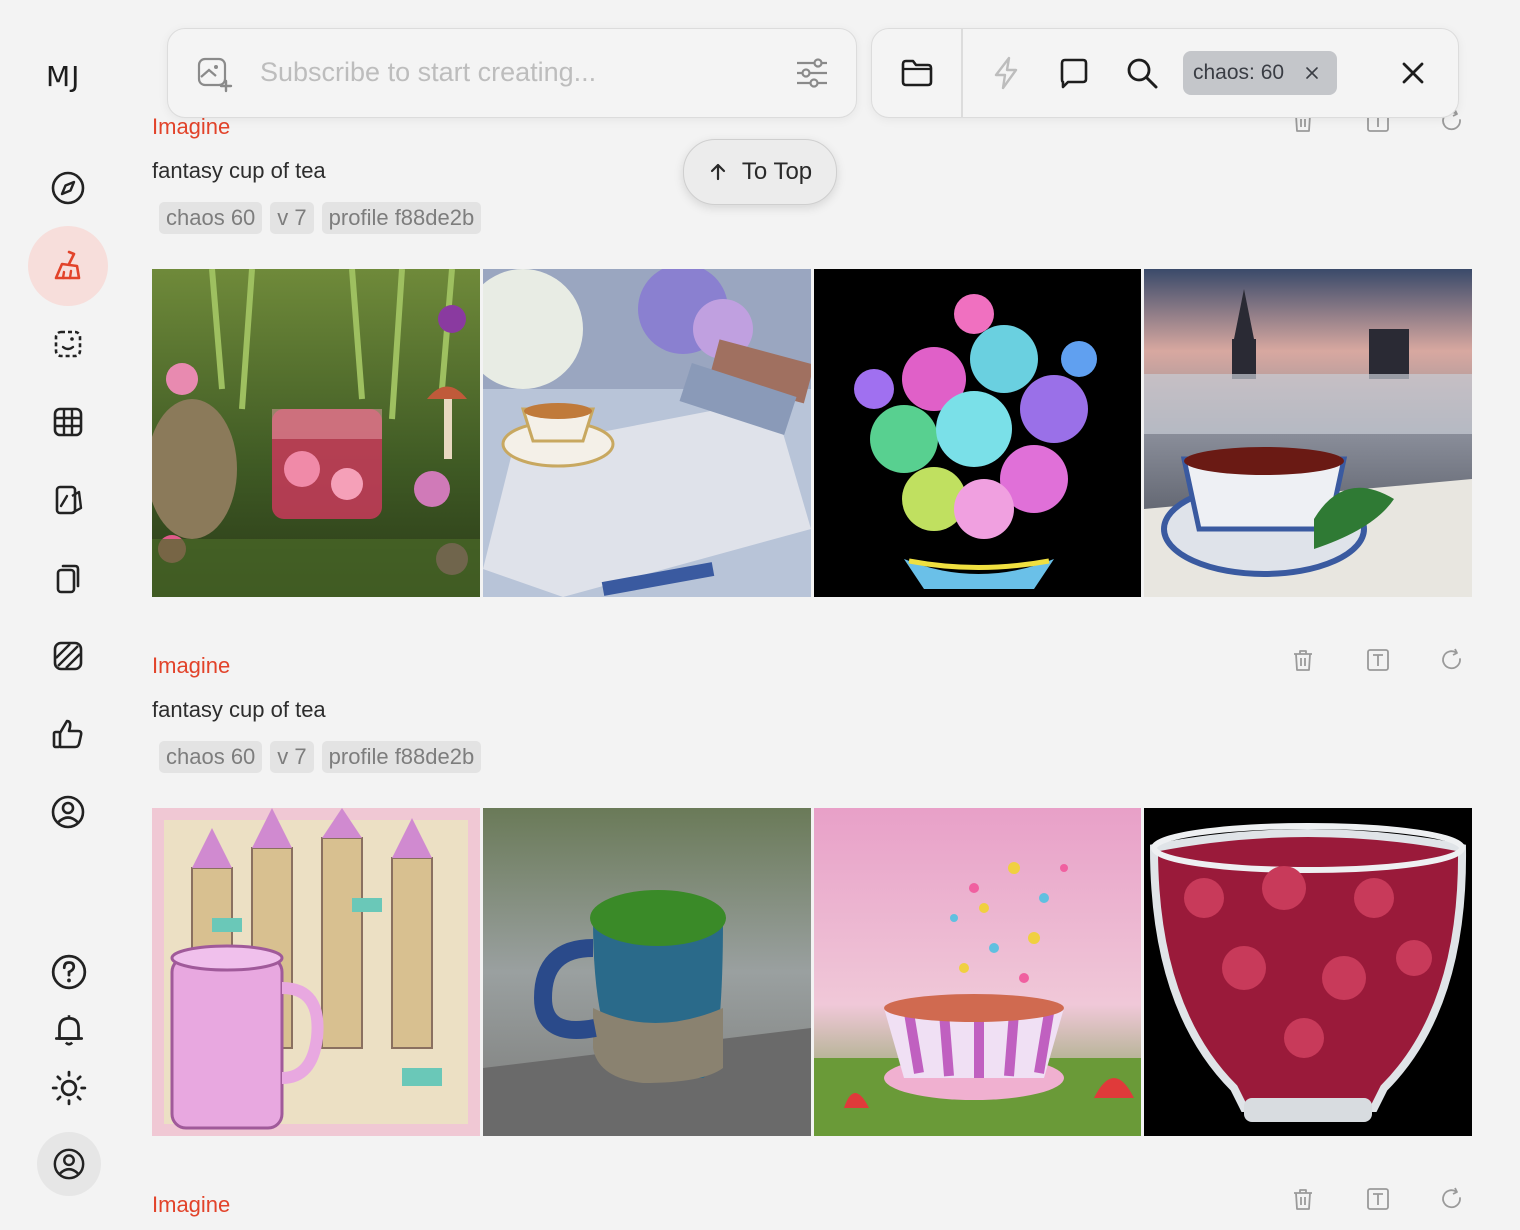 The image size is (1520, 1230). I want to click on account-nav, so click(68, 812).